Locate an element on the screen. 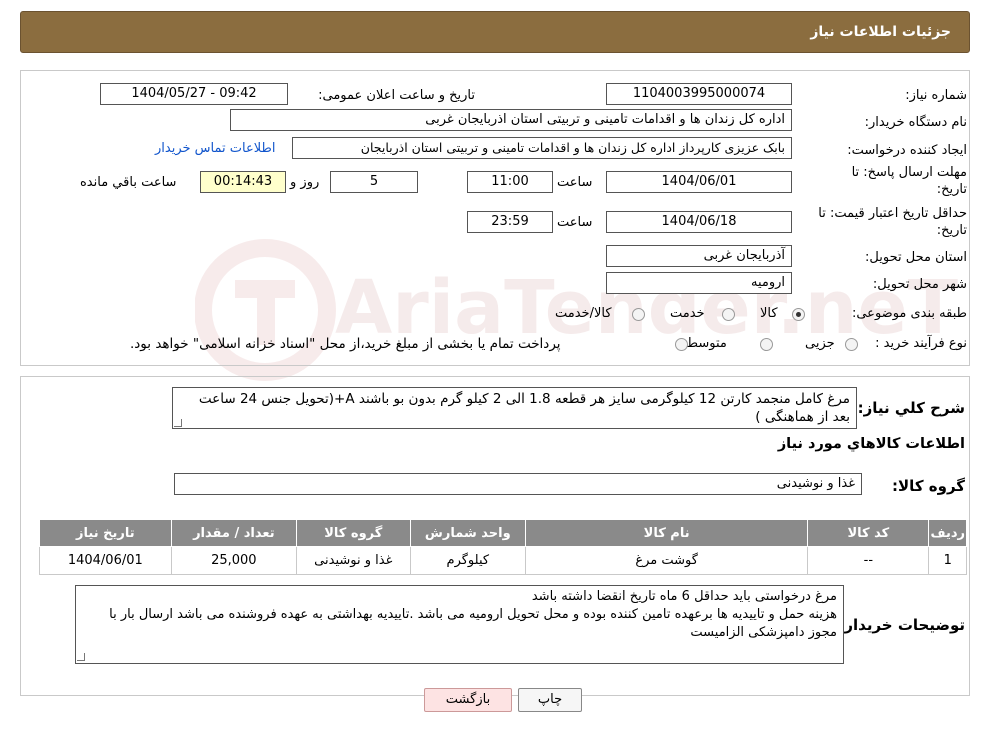  validity-label-line2: تاریخ: is located at coordinates (951, 230).